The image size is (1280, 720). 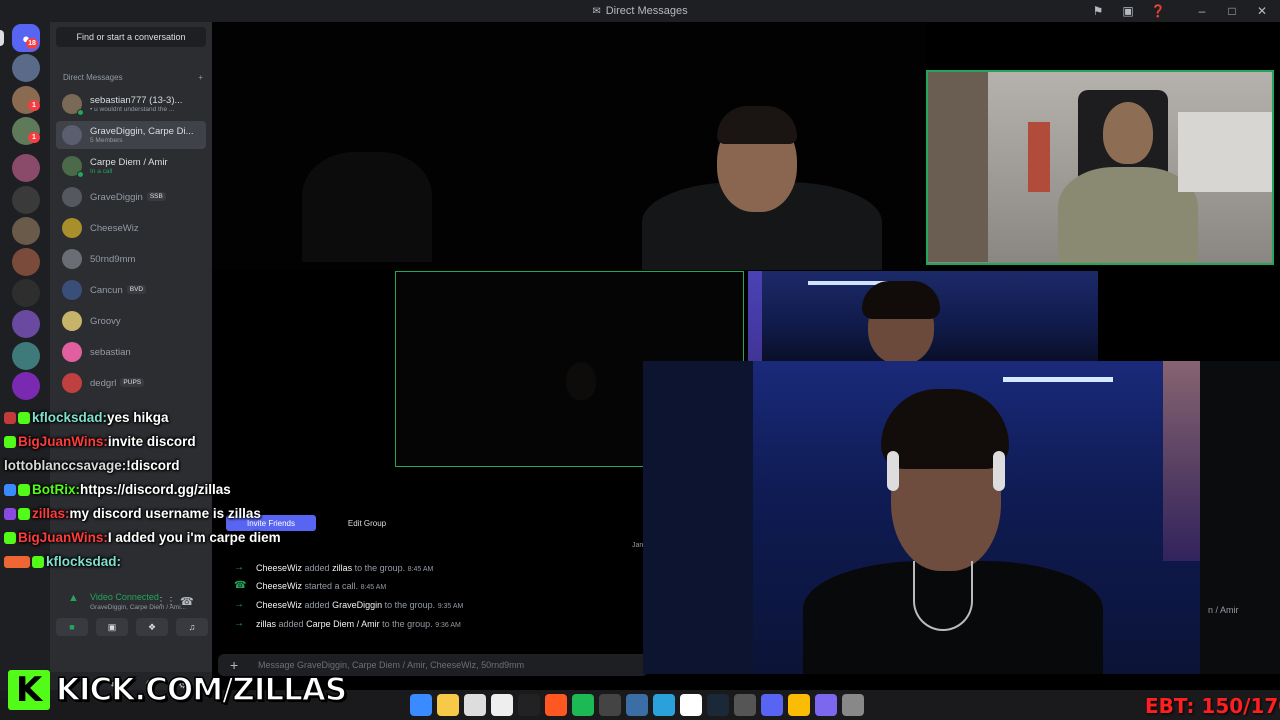 What do you see at coordinates (1202, 11) in the screenshot?
I see `minimize-button: –` at bounding box center [1202, 11].